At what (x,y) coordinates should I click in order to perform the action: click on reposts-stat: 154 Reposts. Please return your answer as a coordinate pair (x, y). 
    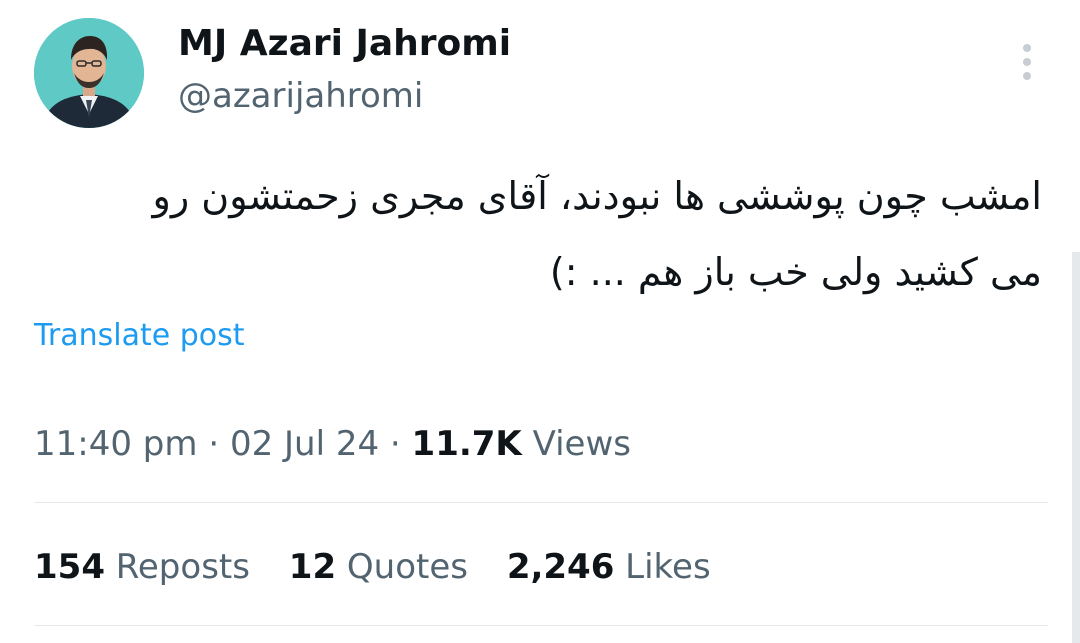
    Looking at the image, I should click on (142, 567).